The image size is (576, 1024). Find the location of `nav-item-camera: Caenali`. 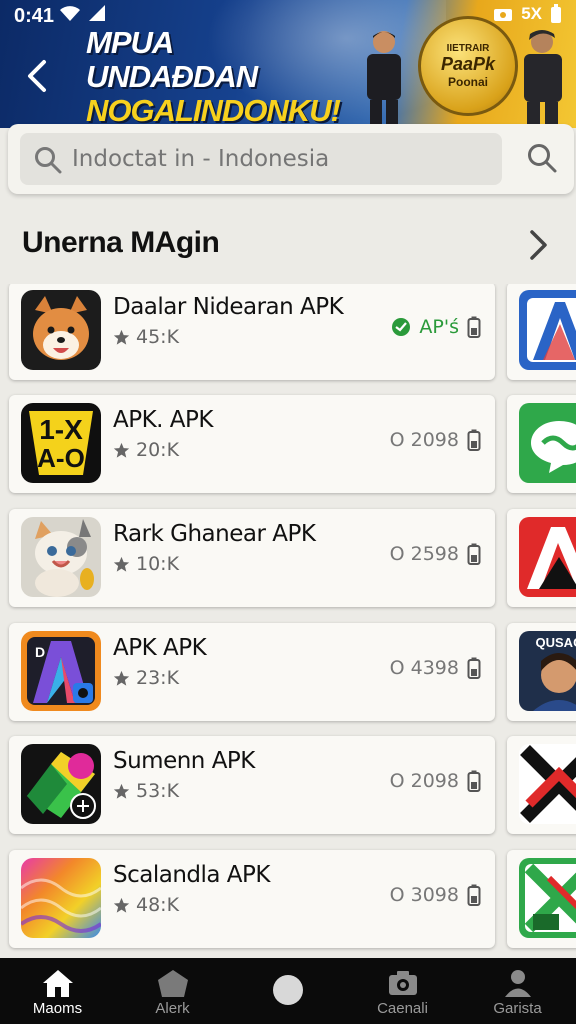

nav-item-camera: Caenali is located at coordinates (402, 991).